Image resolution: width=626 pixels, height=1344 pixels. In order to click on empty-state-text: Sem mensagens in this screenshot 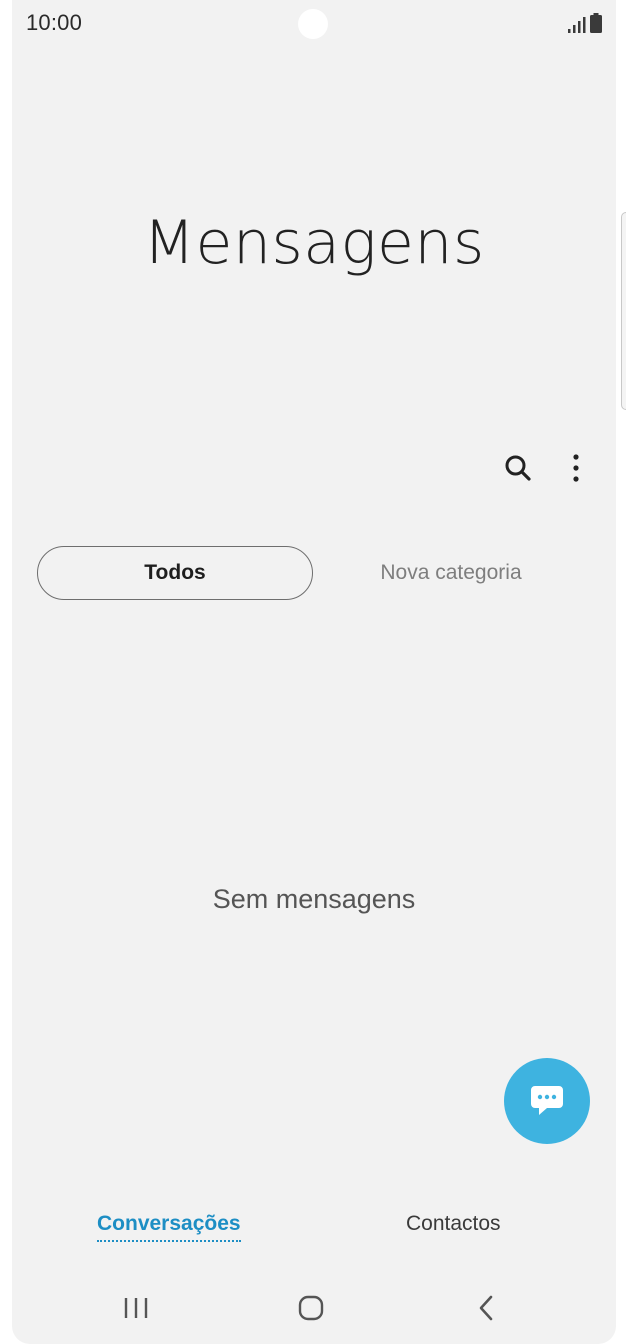, I will do `click(314, 899)`.